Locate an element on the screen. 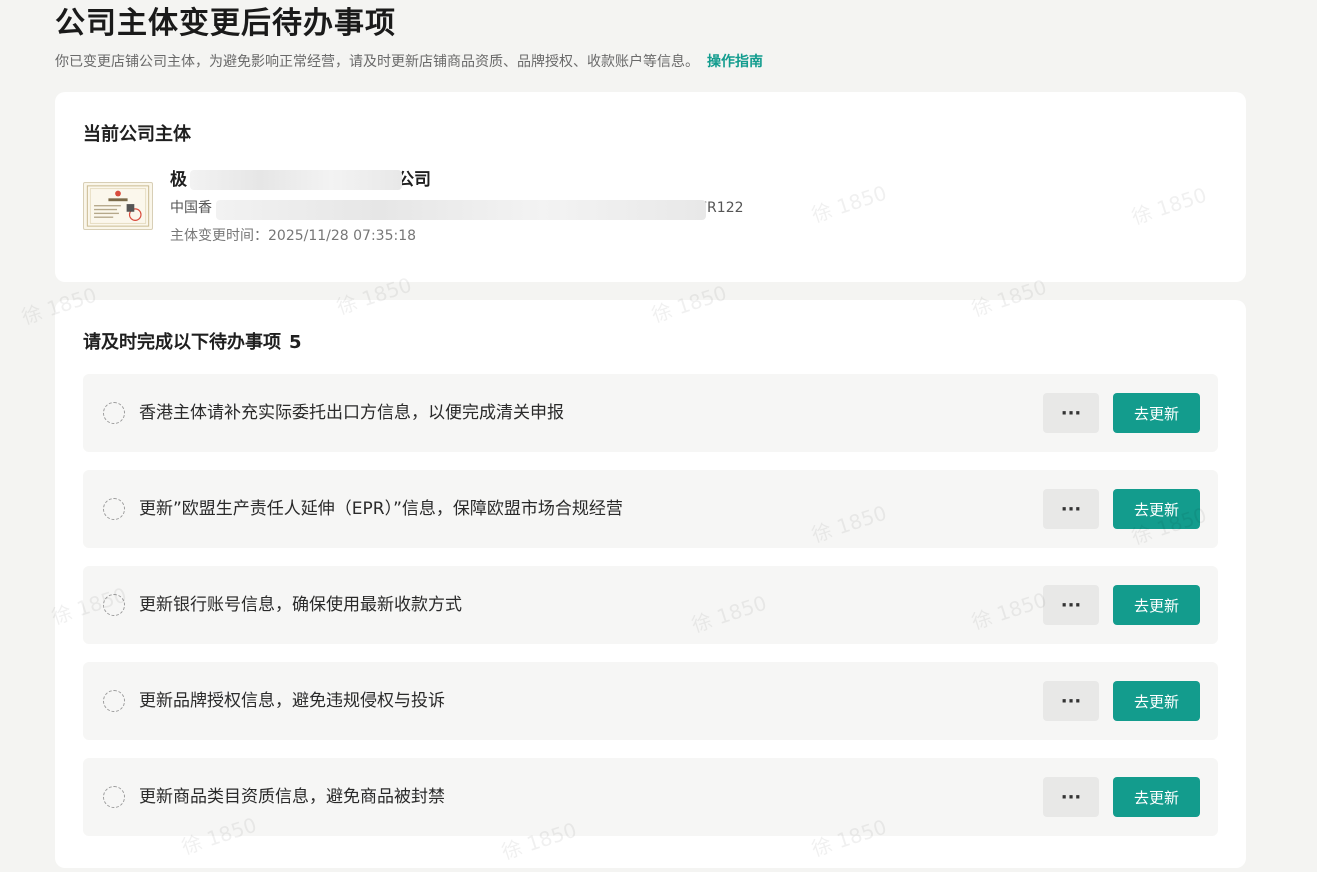  todo-item-bank-account: 更新银行账号信息，确保使用最新收款方式 ··· 去更新 is located at coordinates (650, 605).